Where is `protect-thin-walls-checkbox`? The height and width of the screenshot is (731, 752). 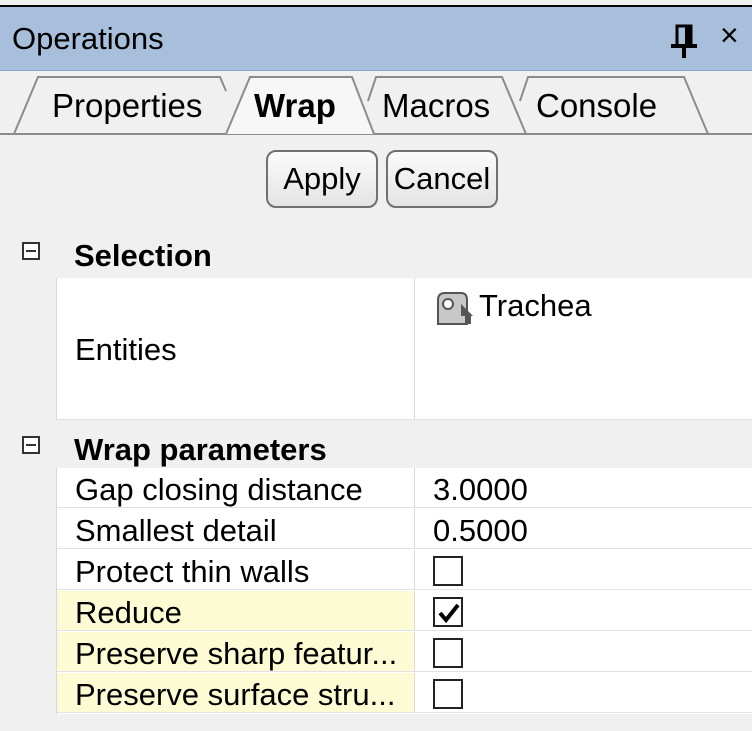
protect-thin-walls-checkbox is located at coordinates (448, 571).